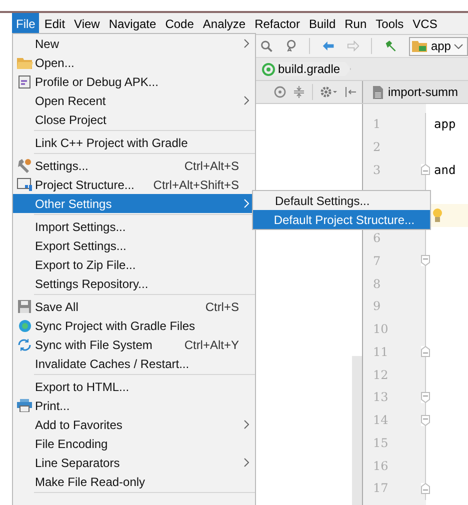  I want to click on menu-item: Project Structure... Ctrl+Alt+Shift+S, so click(134, 184).